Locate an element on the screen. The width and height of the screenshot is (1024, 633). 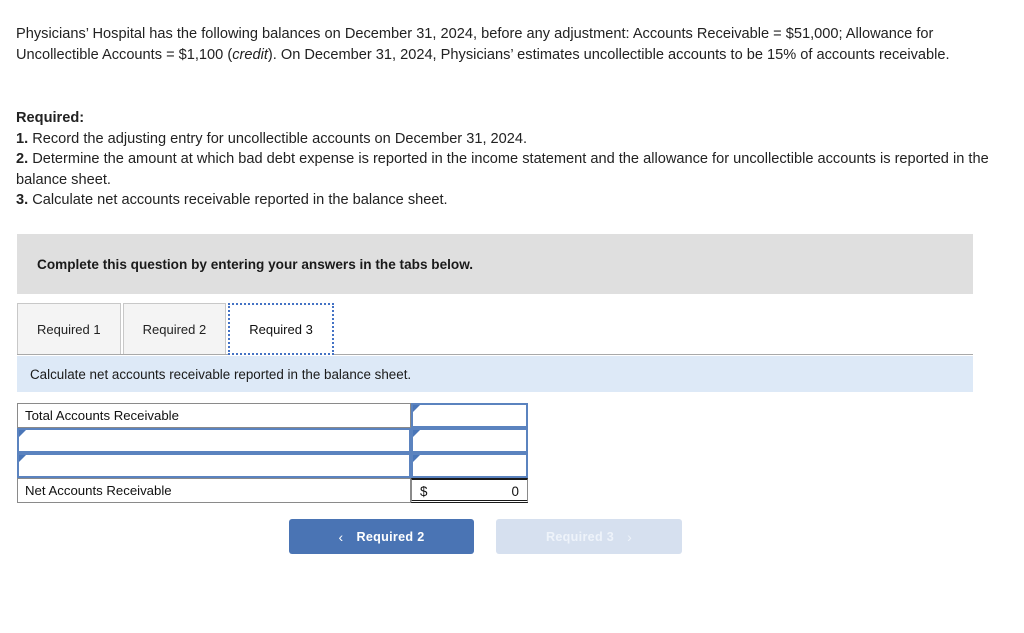
tab-strip: Required 1 Required 2 Required 3 is located at coordinates (176, 328).